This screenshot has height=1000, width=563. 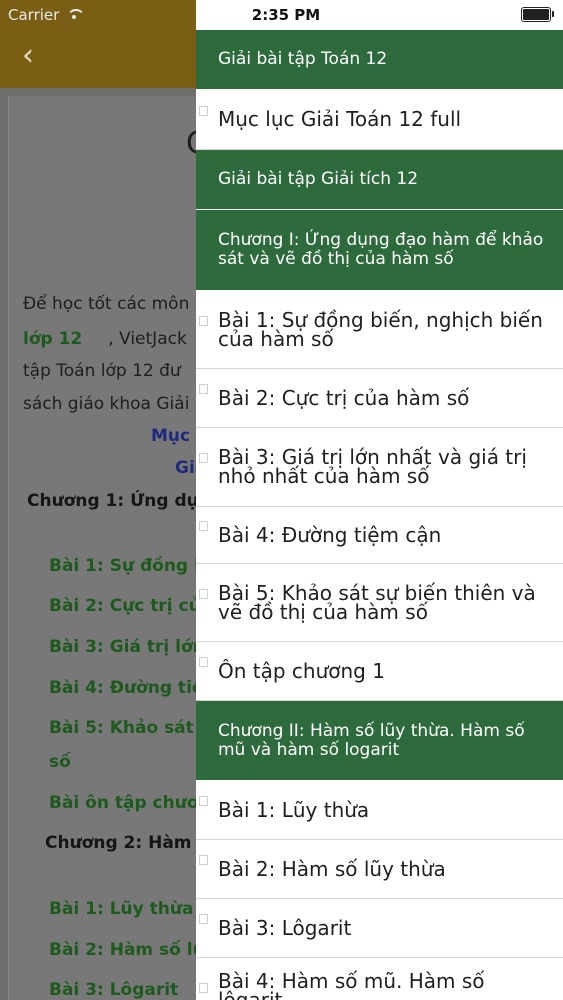 I want to click on chapter1-link: số, so click(x=60, y=762).